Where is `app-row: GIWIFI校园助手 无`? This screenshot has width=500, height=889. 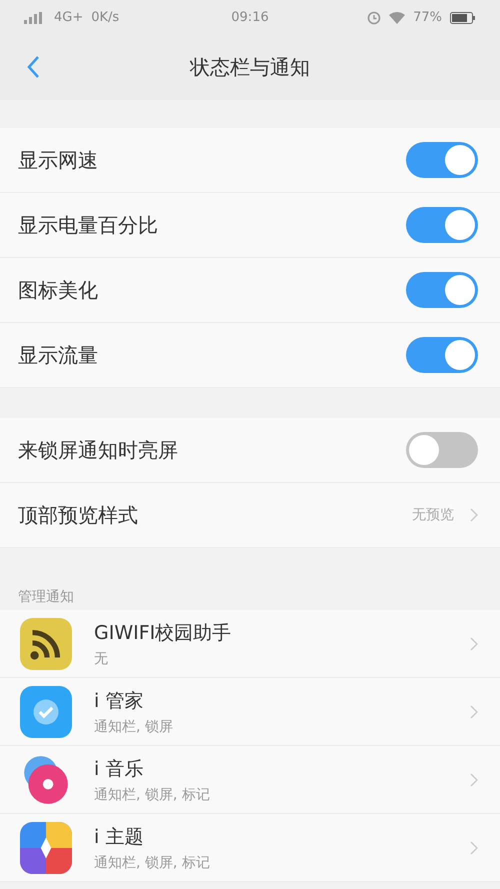 app-row: GIWIFI校园助手 无 is located at coordinates (250, 644).